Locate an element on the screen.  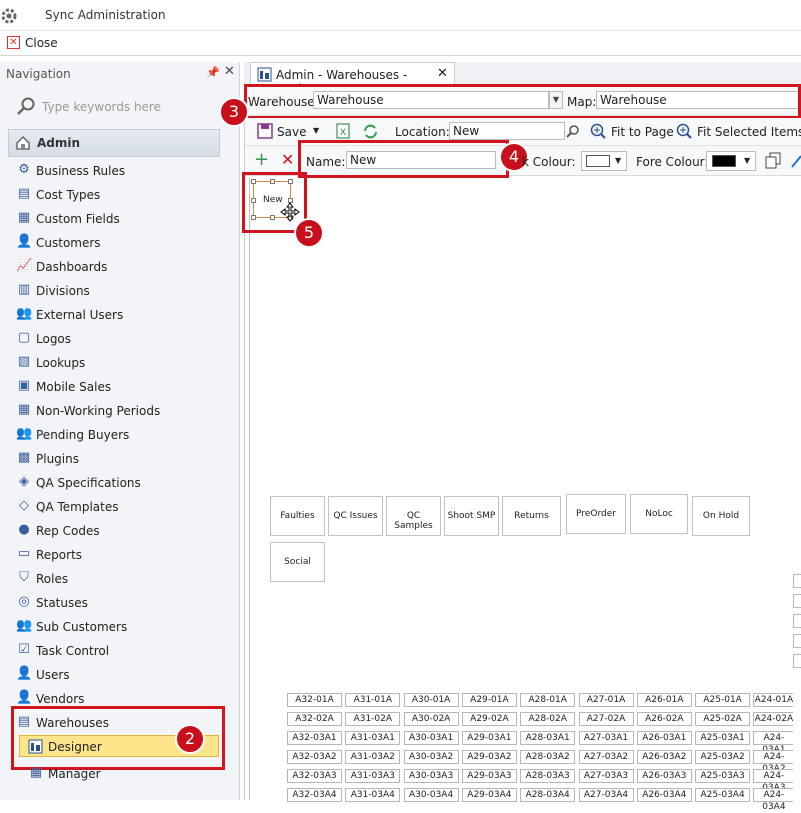
sidebar-item-non-working-periods: ▦ Non-Working Periods is located at coordinates (116, 411).